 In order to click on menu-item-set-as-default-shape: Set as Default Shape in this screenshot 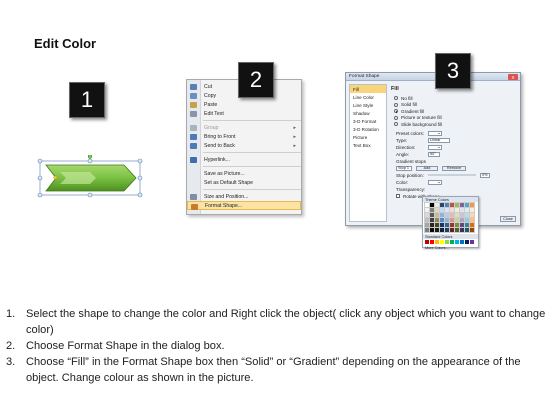, I will do `click(244, 182)`.